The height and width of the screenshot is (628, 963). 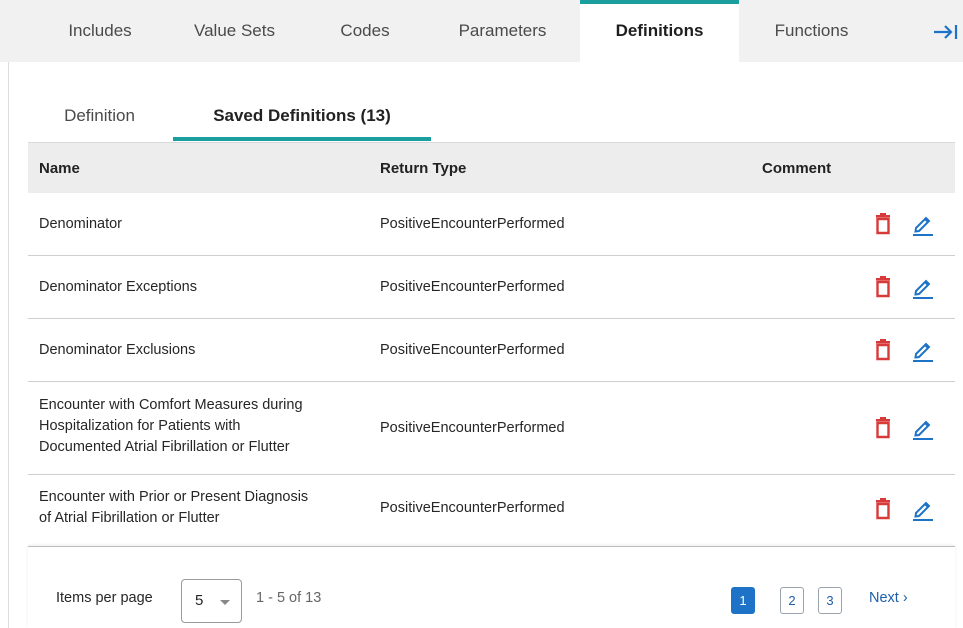 I want to click on row-name-line: of Atrial Fibrillation or Flutter, so click(x=129, y=518).